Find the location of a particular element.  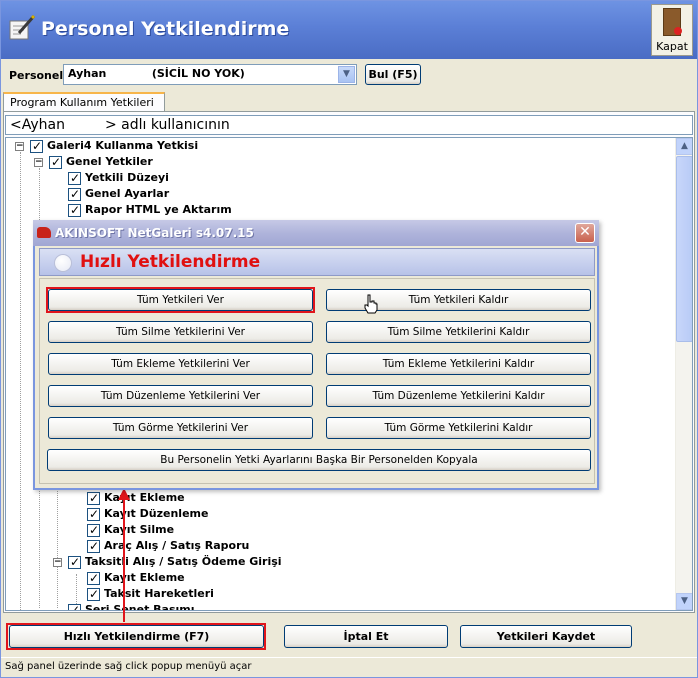

dialog-title: AKINSOFT NetGaleri s4.07.15 is located at coordinates (154, 233).